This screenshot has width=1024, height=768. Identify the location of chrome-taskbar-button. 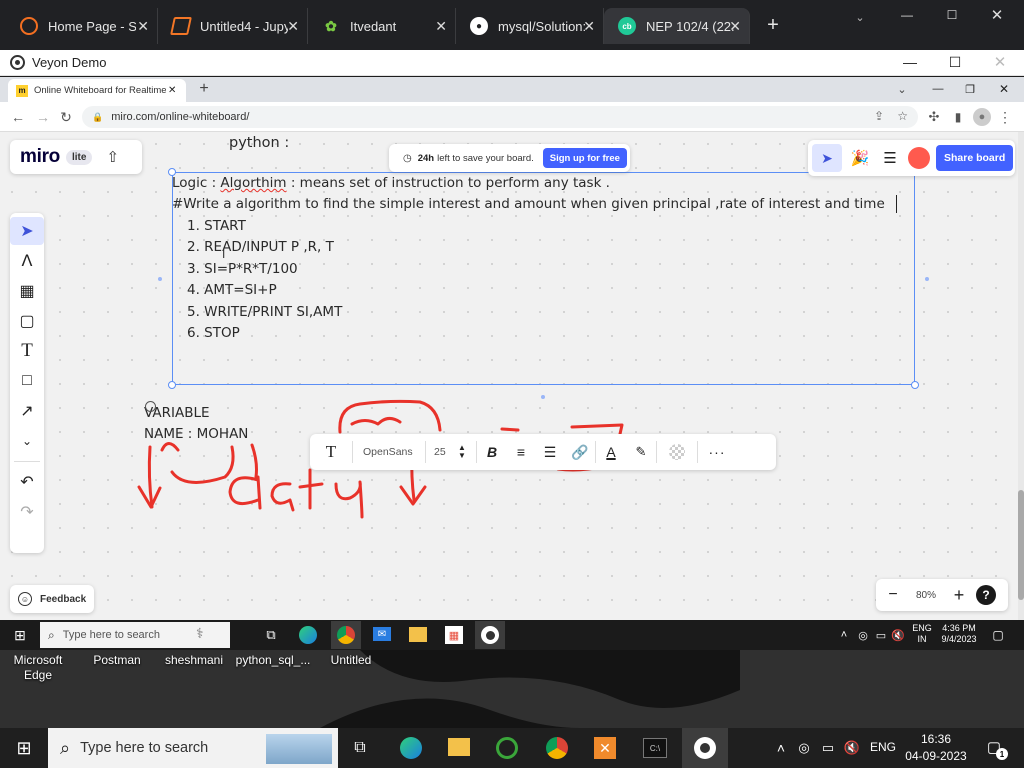
(346, 635).